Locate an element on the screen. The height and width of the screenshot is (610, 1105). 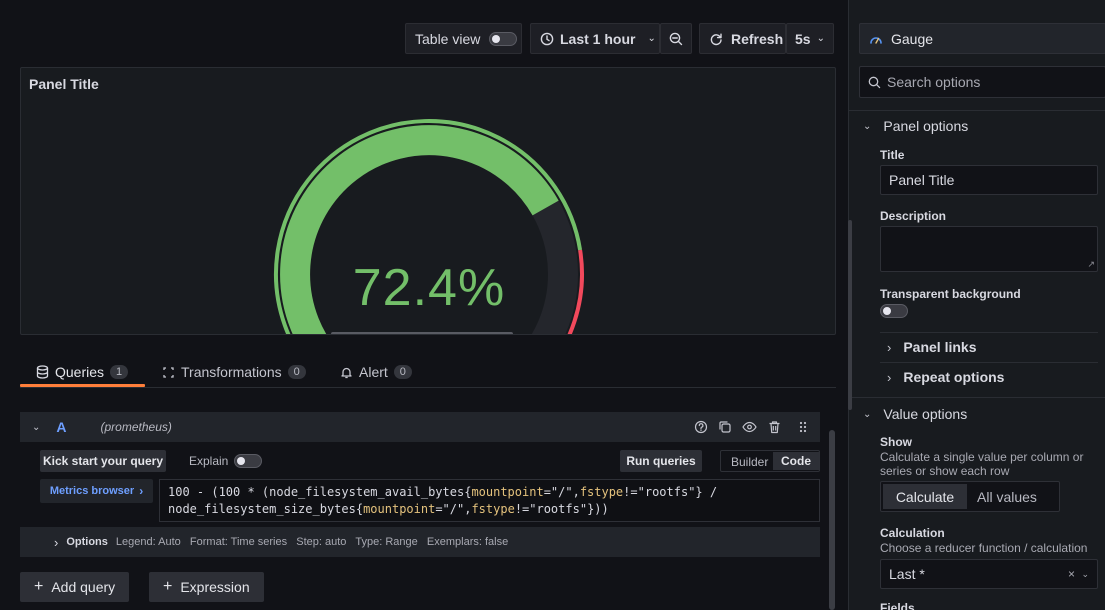
calculation-field-label: Calculation is located at coordinates (912, 533).